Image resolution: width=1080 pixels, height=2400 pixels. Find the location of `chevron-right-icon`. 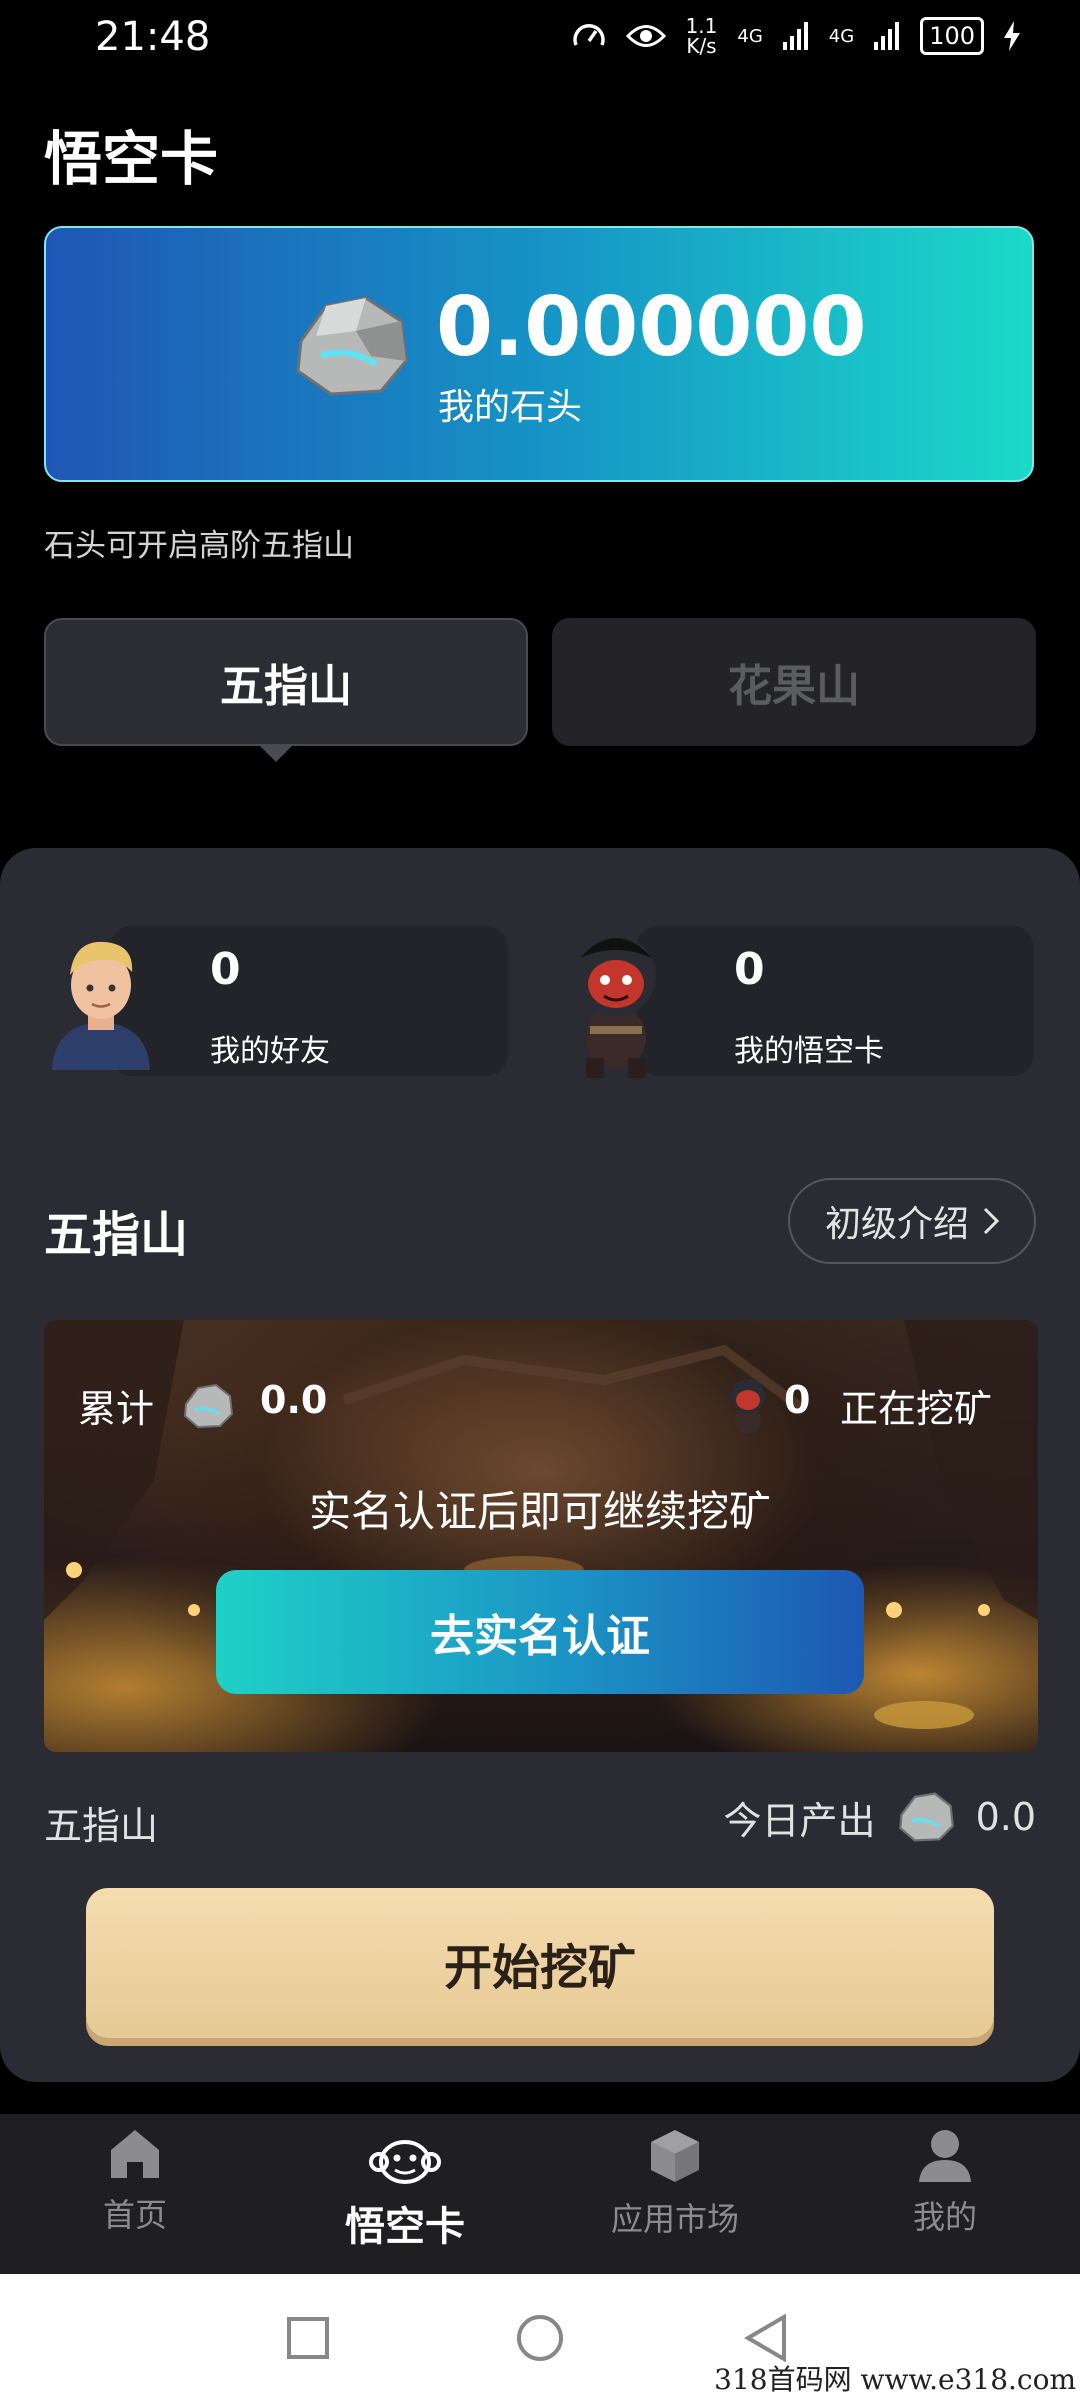

chevron-right-icon is located at coordinates (991, 1221).